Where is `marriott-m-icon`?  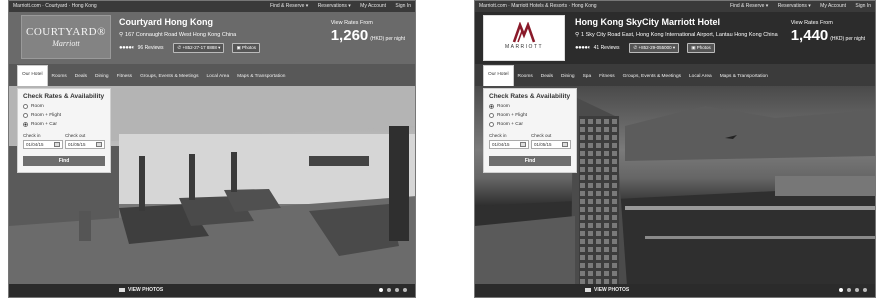 marriott-m-icon is located at coordinates (524, 33).